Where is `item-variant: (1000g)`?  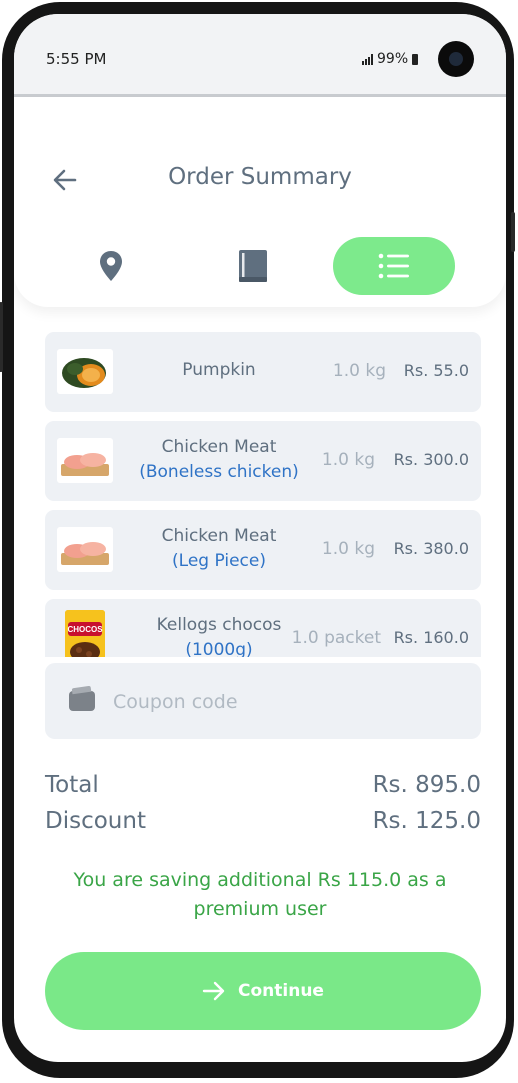 item-variant: (1000g) is located at coordinates (219, 648).